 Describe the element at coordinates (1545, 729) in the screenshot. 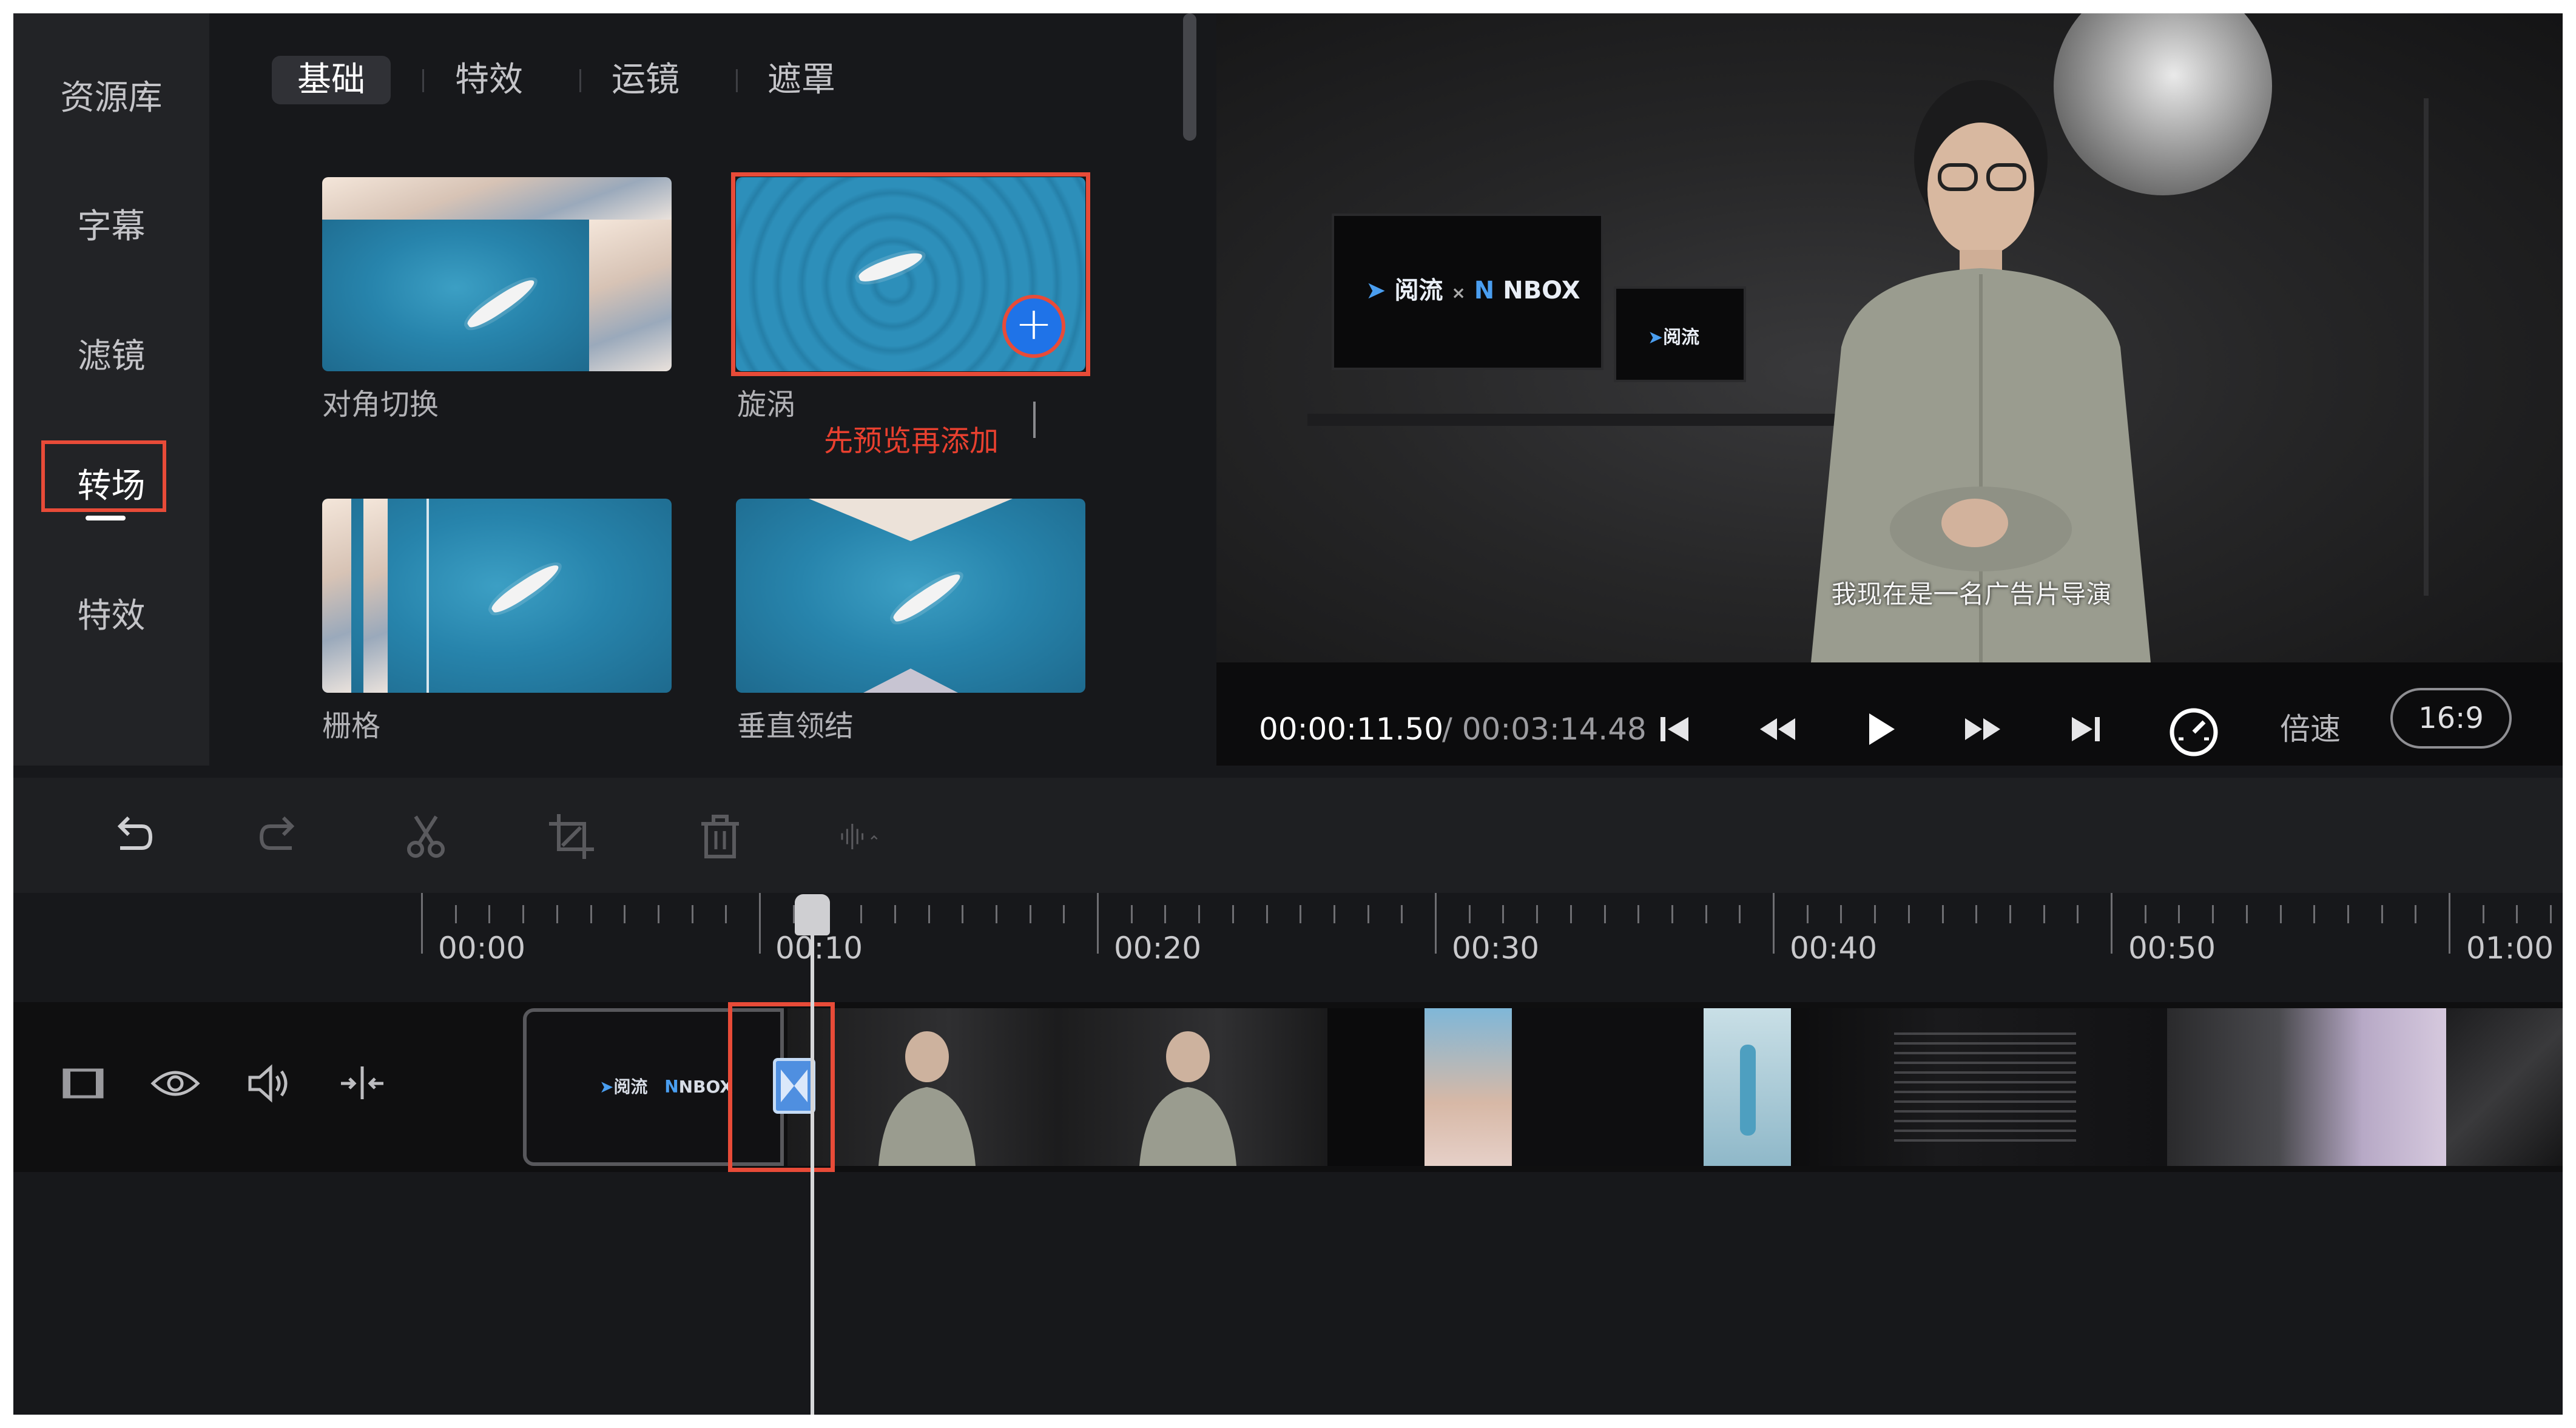

I see `total-time: / 00:03:14.48` at that location.